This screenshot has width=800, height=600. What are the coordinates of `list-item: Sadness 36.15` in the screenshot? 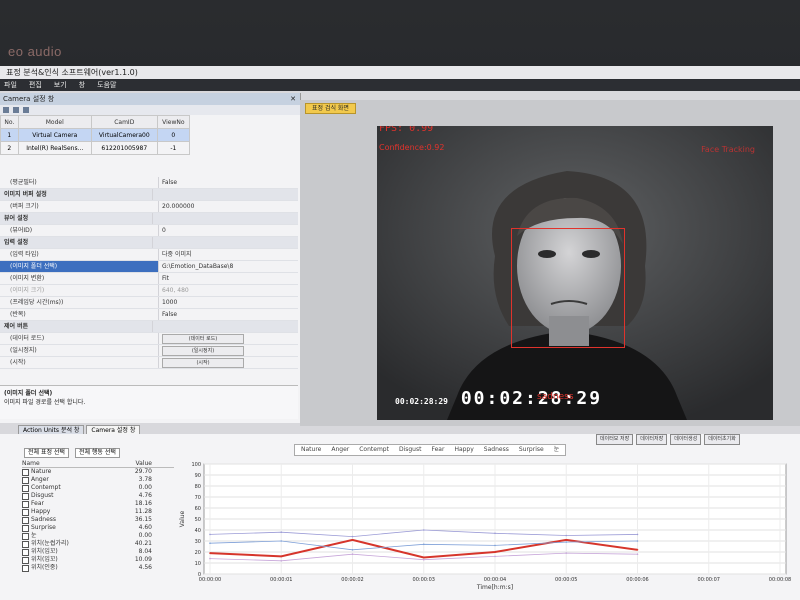 It's located at (98, 520).